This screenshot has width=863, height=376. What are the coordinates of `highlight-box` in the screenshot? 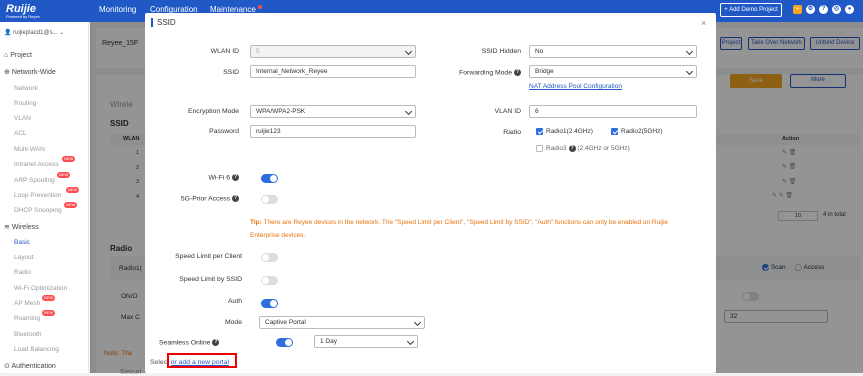 It's located at (202, 360).